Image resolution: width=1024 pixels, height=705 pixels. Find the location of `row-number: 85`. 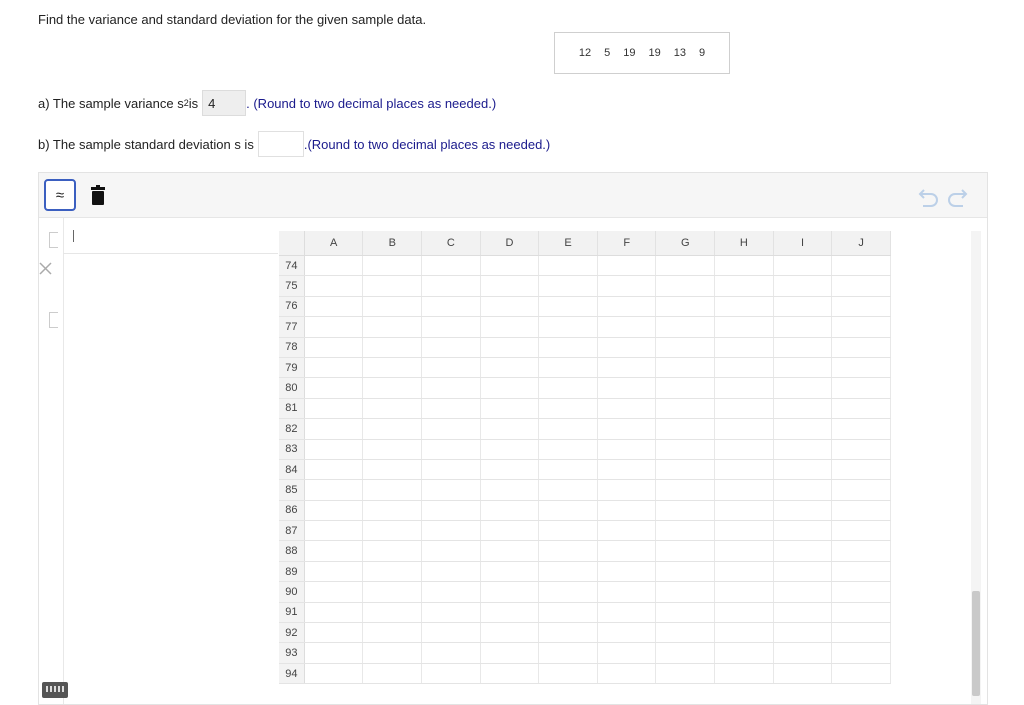

row-number: 85 is located at coordinates (292, 490).